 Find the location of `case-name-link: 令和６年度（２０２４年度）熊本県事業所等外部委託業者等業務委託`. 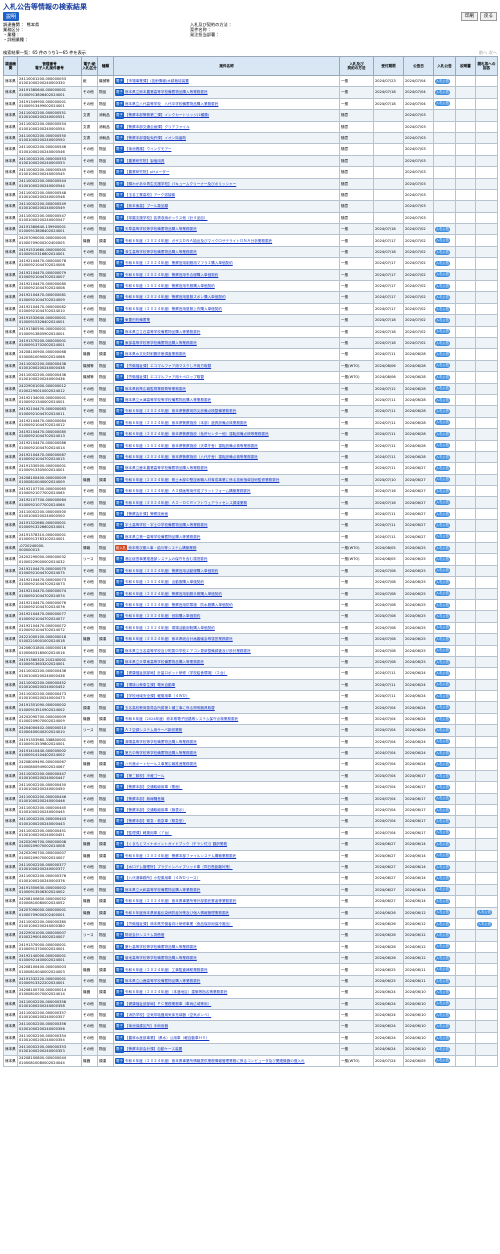

case-name-link: 令和６年度（２０２４年度）熊本県事業所等外部委託業者等業務委託 is located at coordinates (180, 901).